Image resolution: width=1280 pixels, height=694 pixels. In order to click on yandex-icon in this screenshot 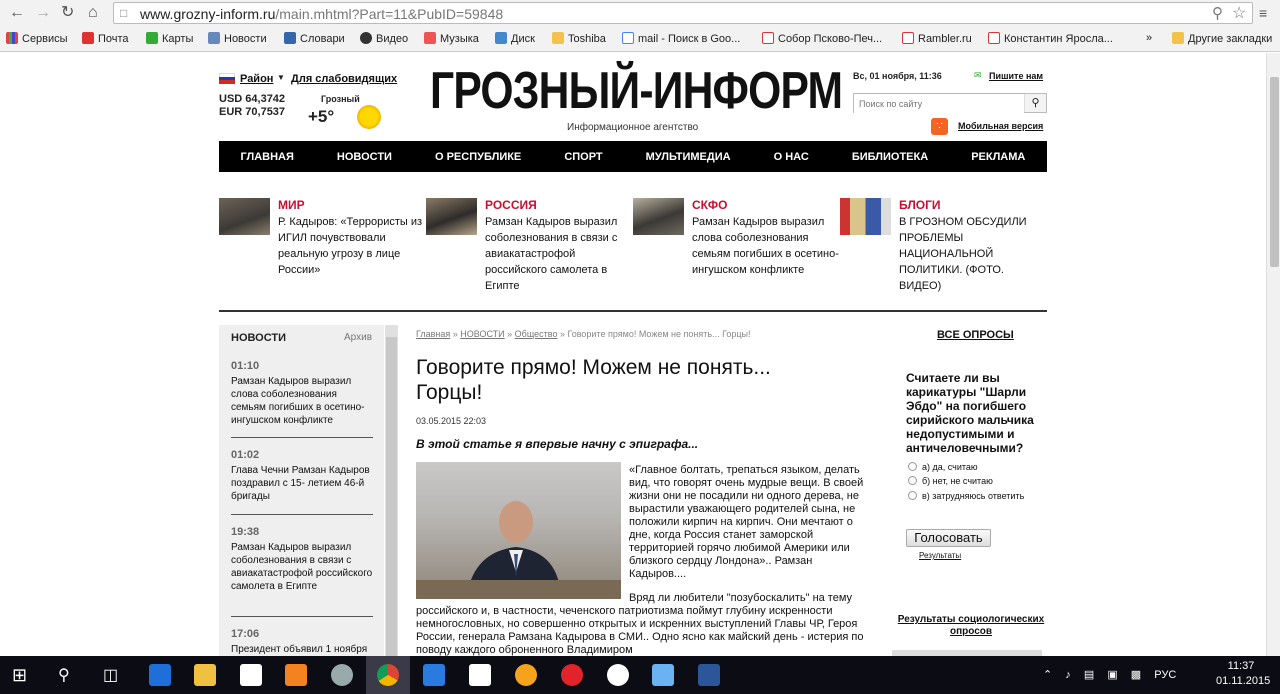, I will do `click(480, 675)`.